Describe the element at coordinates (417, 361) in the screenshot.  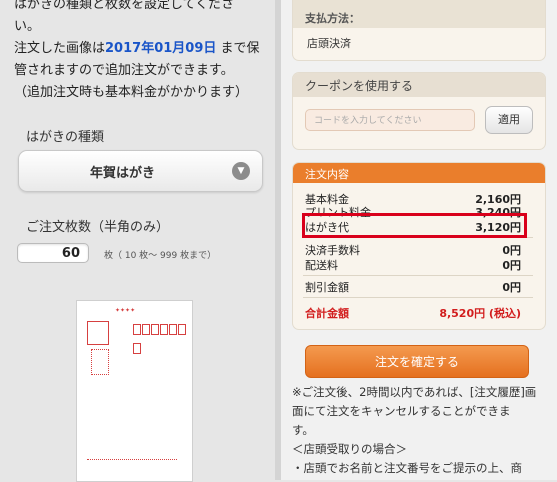
I see `confirm-order-button: 注文を確定する` at that location.